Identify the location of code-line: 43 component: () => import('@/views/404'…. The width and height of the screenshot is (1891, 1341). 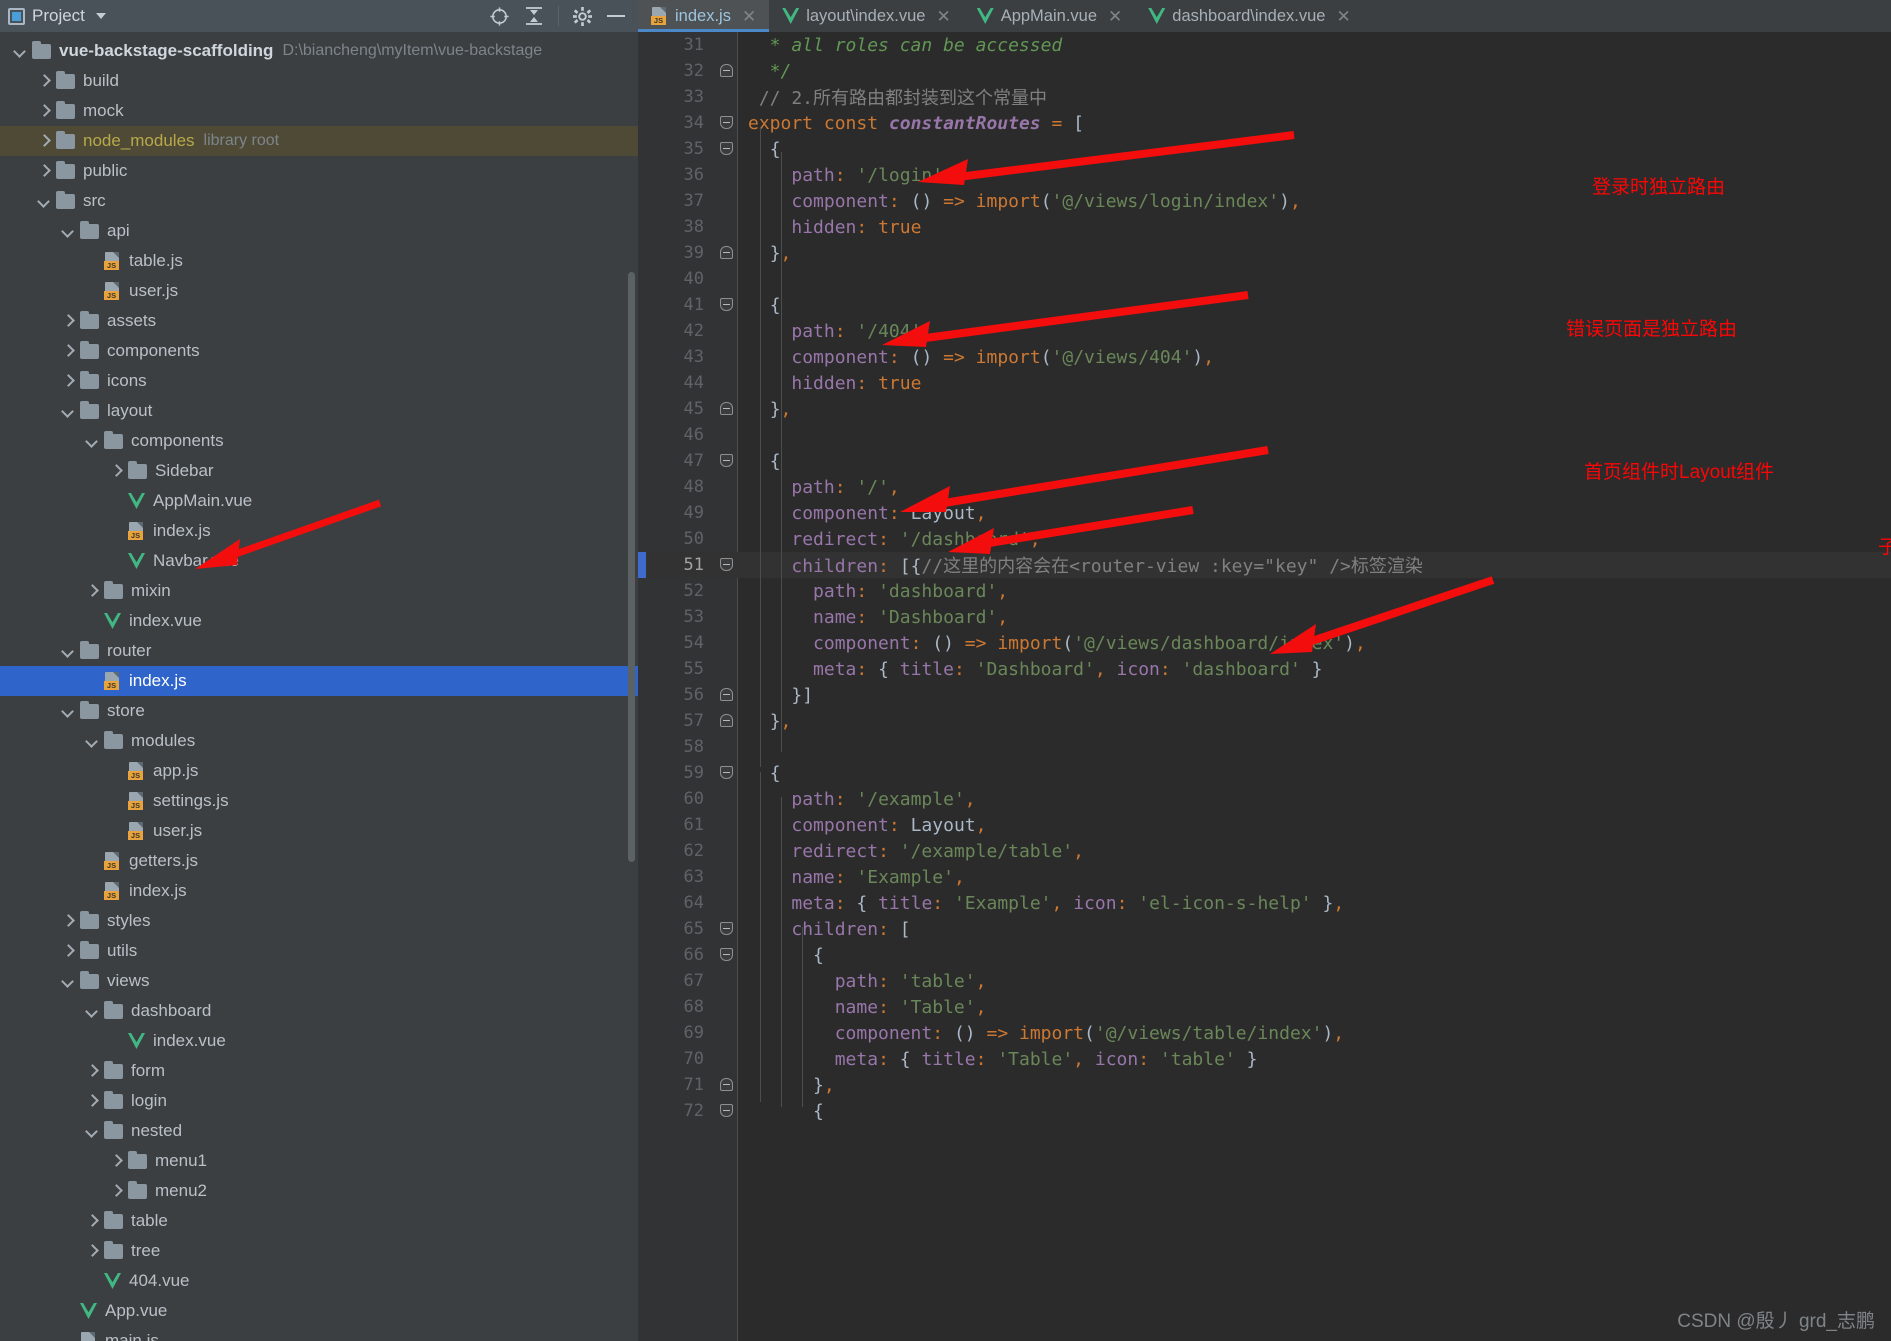
(1264, 357).